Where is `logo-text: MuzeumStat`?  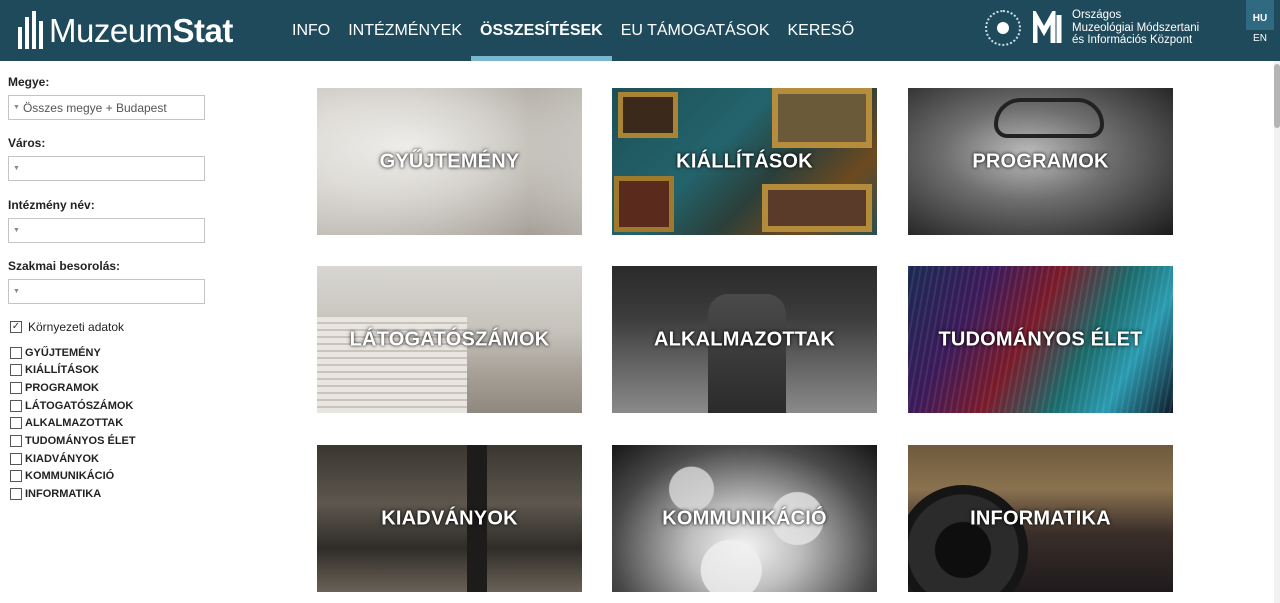 logo-text: MuzeumStat is located at coordinates (141, 30).